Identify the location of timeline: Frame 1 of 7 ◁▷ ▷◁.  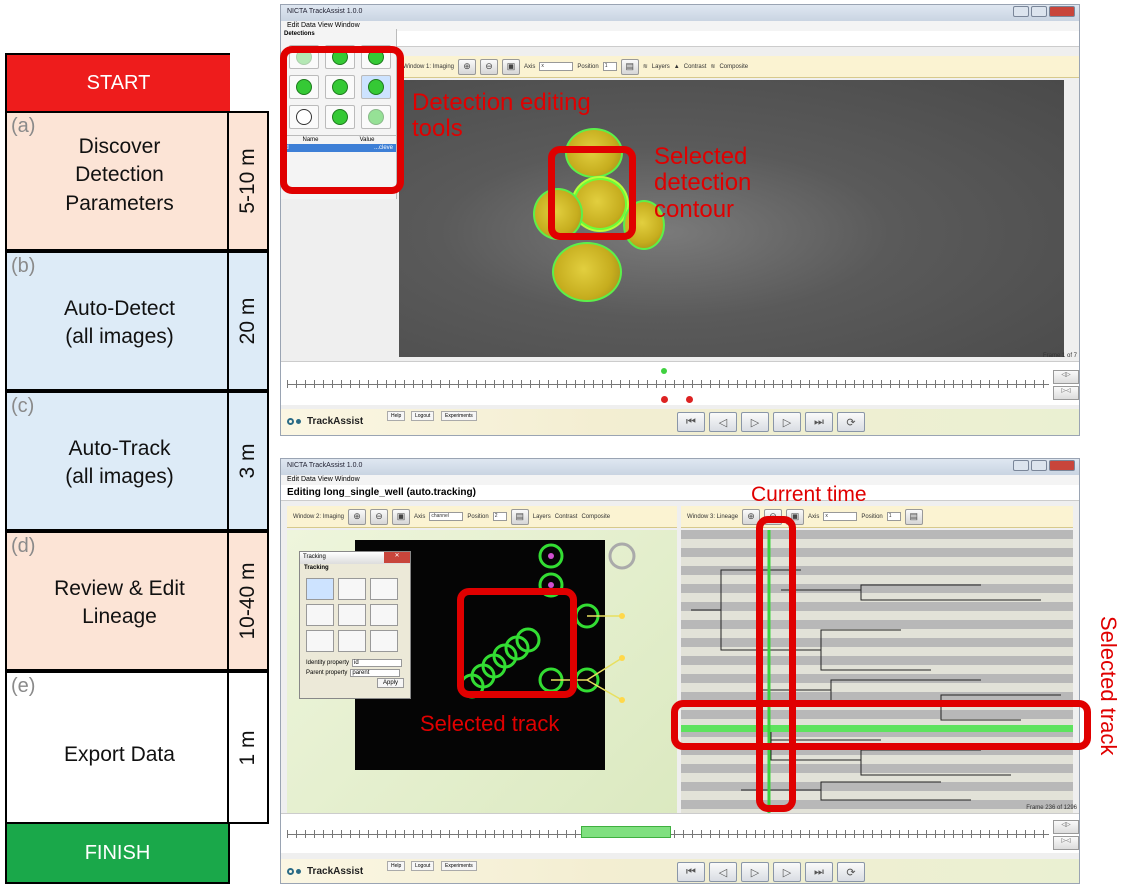
(680, 379).